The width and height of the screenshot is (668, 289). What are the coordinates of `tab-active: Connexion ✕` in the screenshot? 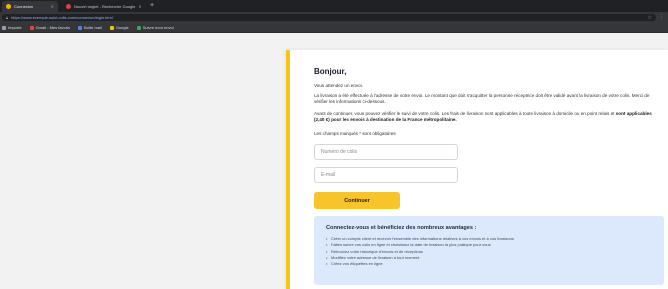 It's located at (30, 6).